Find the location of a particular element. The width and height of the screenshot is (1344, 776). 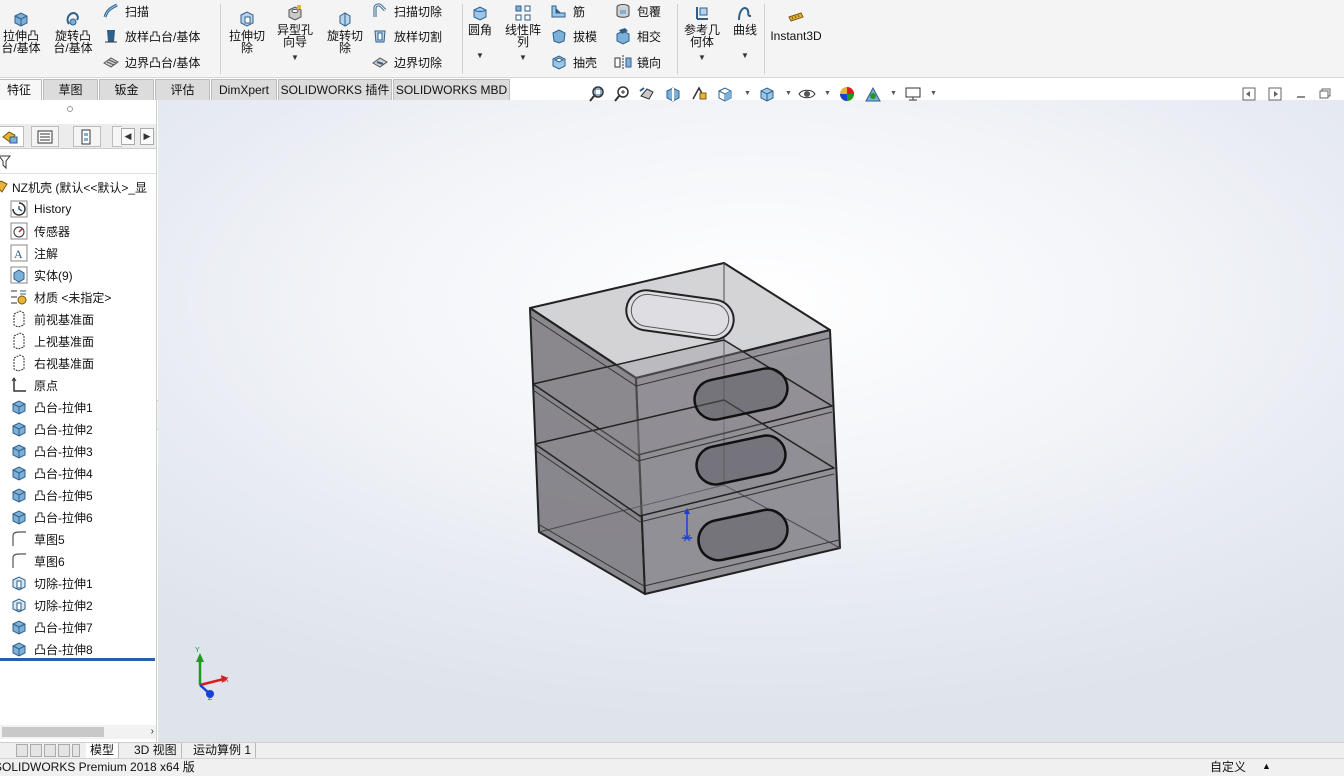

mirror-button: 镜向 is located at coordinates (637, 62).